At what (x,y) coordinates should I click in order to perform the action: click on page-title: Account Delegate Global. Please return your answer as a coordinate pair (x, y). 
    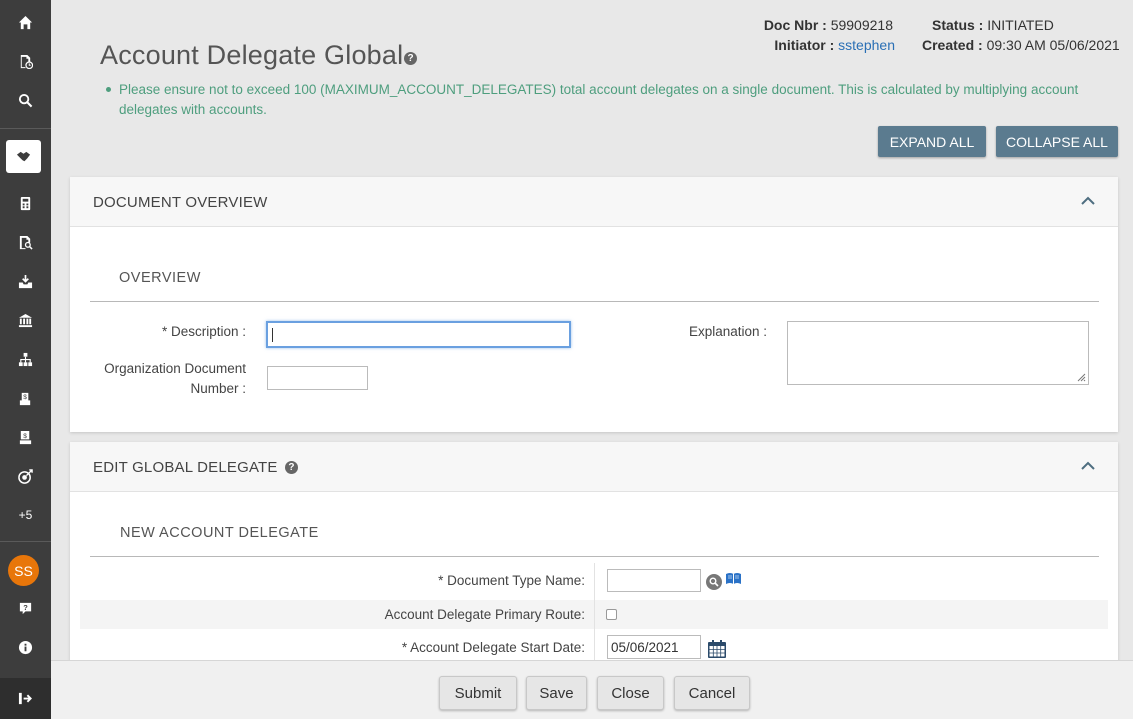
    Looking at the image, I should click on (252, 55).